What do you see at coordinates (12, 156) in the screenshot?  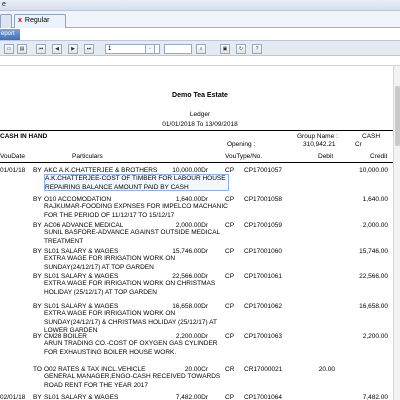 I see `header-voudate: VouDate` at bounding box center [12, 156].